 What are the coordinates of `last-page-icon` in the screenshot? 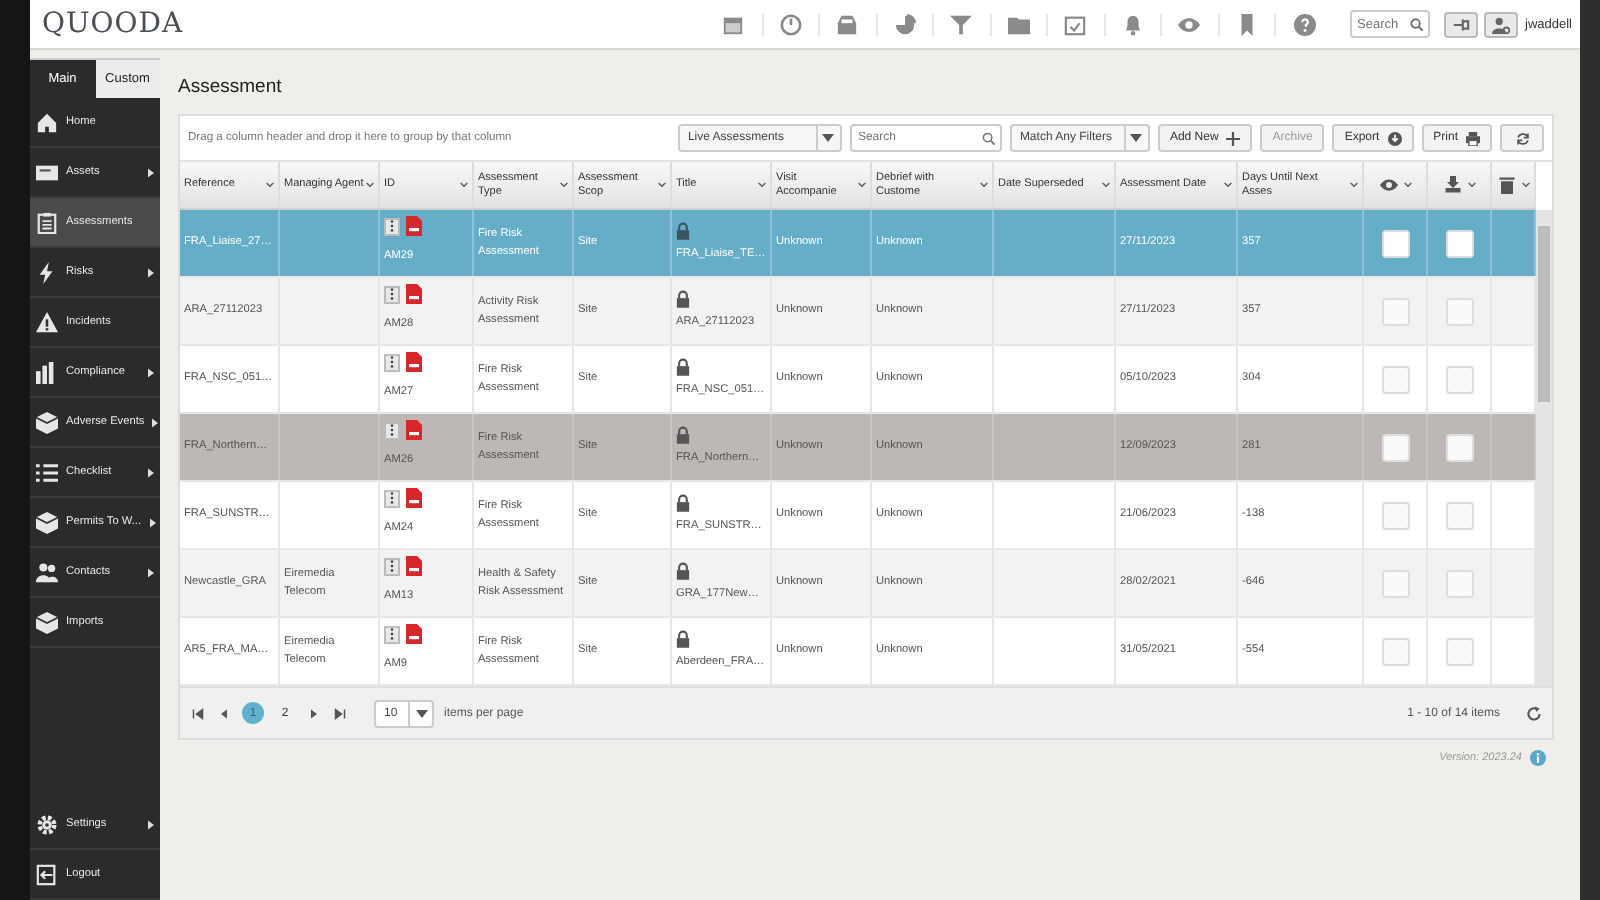 It's located at (340, 713).